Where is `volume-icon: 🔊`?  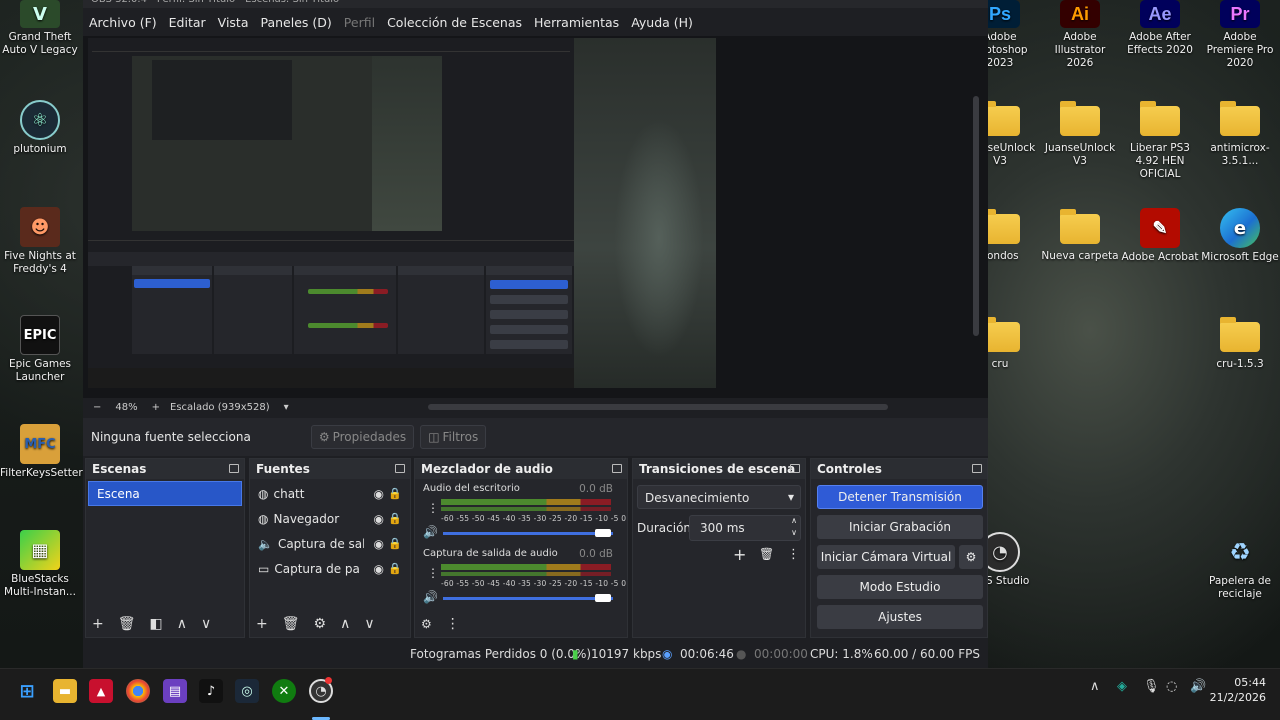 volume-icon: 🔊 is located at coordinates (1198, 686).